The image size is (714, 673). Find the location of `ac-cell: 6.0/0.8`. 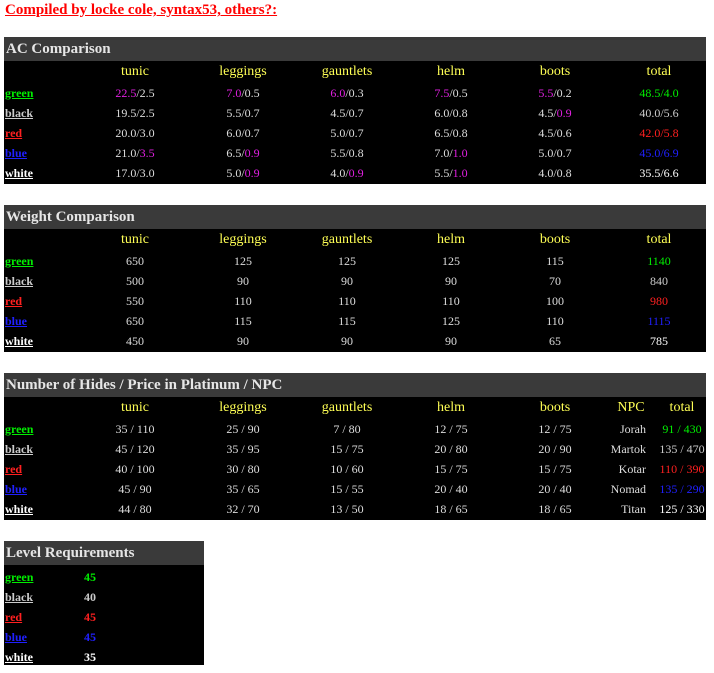

ac-cell: 6.0/0.8 is located at coordinates (450, 113).